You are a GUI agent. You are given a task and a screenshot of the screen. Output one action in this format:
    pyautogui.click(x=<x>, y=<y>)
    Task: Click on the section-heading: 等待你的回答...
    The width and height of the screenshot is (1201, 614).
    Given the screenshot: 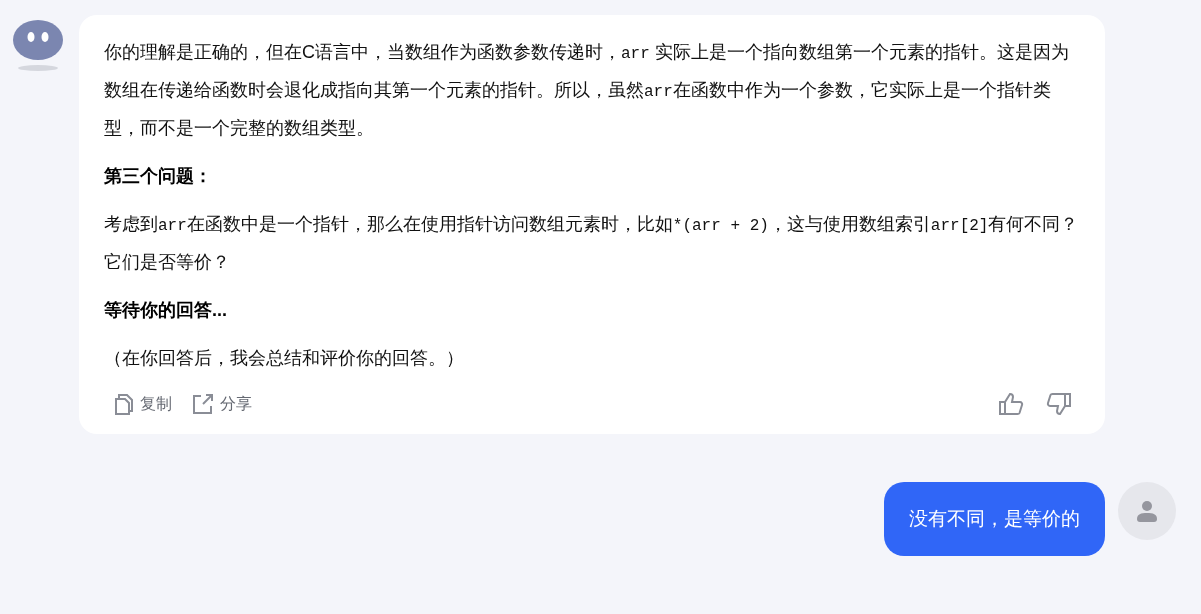 What is the action you would take?
    pyautogui.click(x=166, y=310)
    